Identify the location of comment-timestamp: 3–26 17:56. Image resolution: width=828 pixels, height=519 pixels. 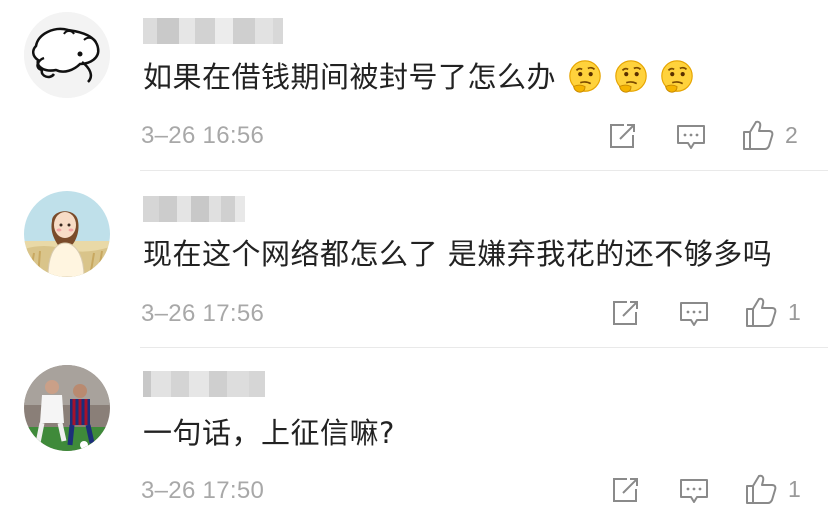
(203, 313).